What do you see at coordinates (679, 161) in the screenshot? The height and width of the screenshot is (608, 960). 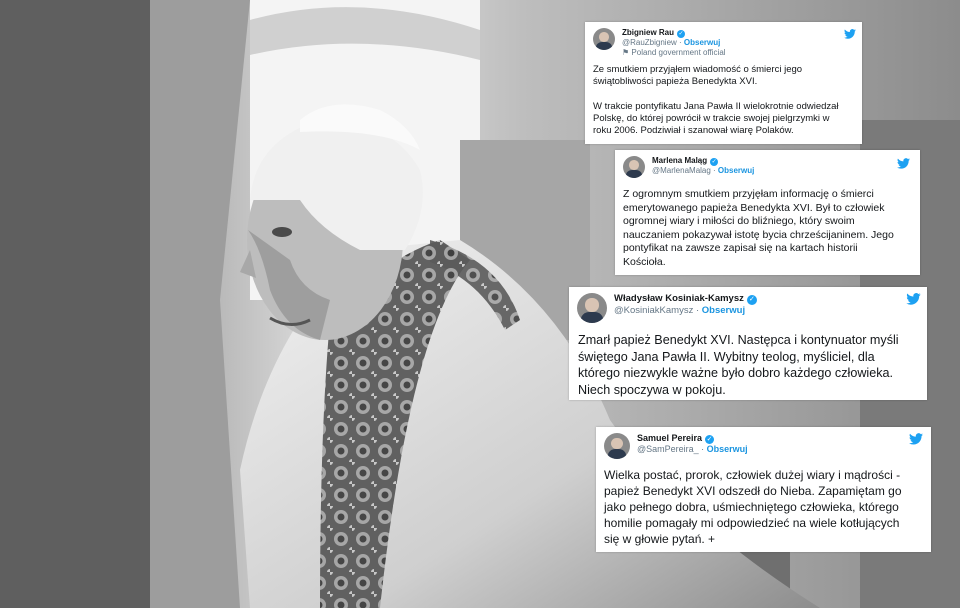 I see `author-name: Marlena Maląg` at bounding box center [679, 161].